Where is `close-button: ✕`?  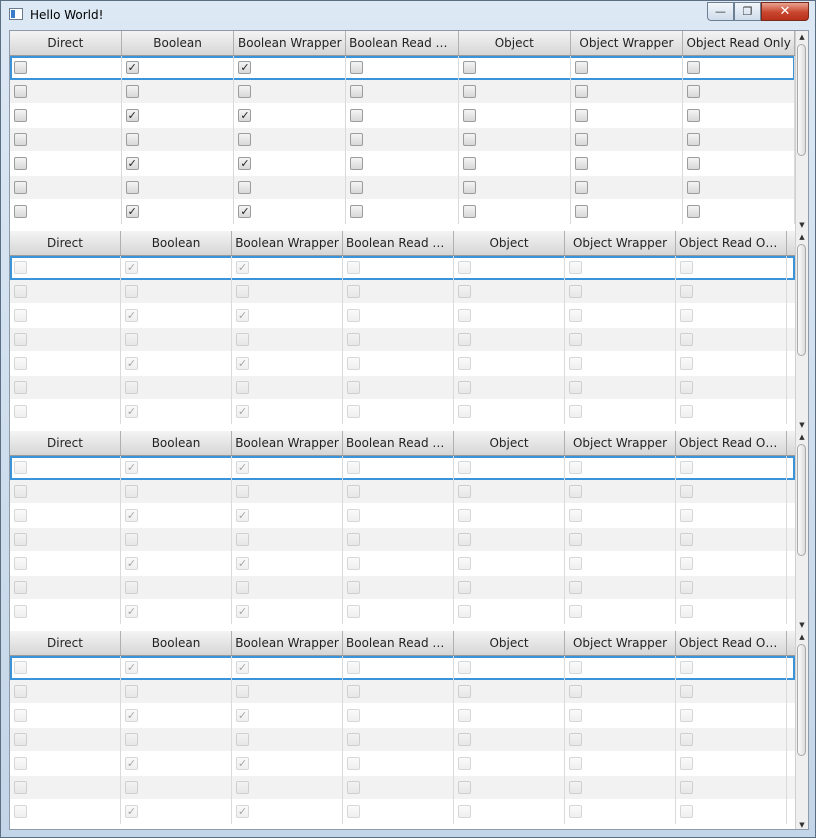
close-button: ✕ is located at coordinates (785, 11).